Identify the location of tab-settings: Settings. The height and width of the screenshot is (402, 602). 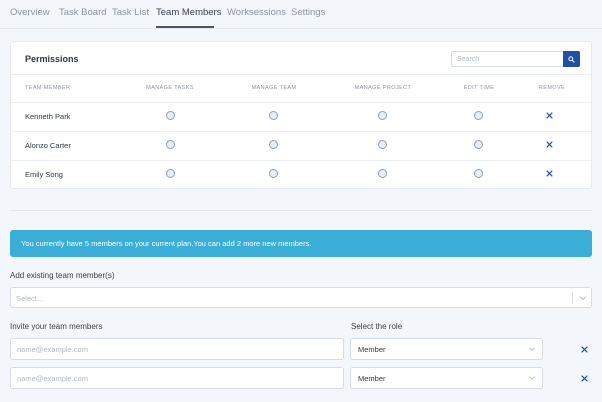
(308, 12).